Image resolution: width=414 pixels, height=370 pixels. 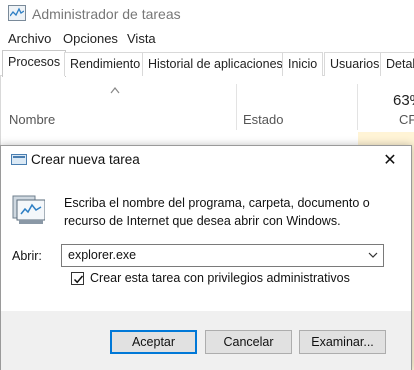 I want to click on close-icon: ✕, so click(x=390, y=160).